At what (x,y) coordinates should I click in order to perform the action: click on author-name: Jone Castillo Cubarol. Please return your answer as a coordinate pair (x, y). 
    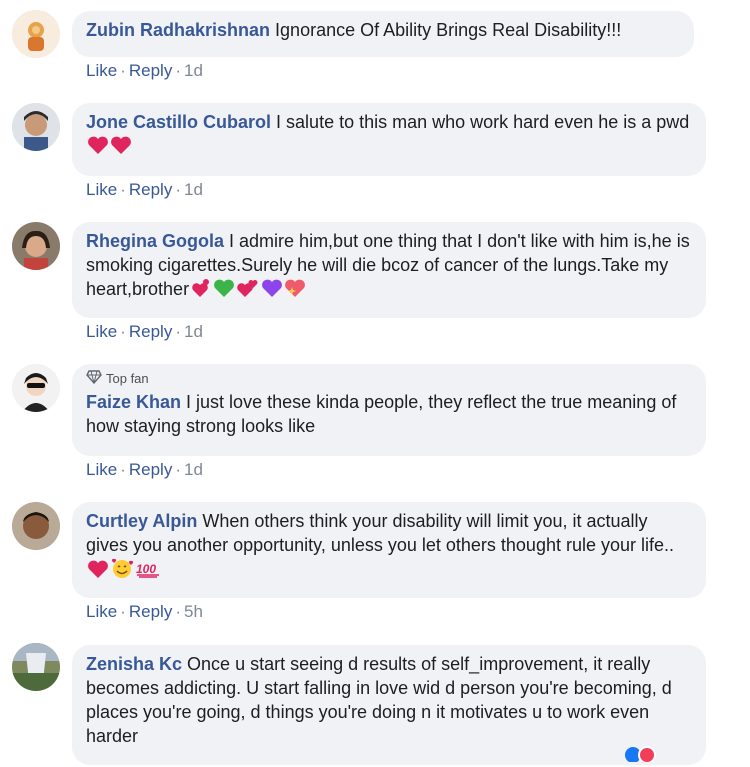
    Looking at the image, I should click on (178, 122).